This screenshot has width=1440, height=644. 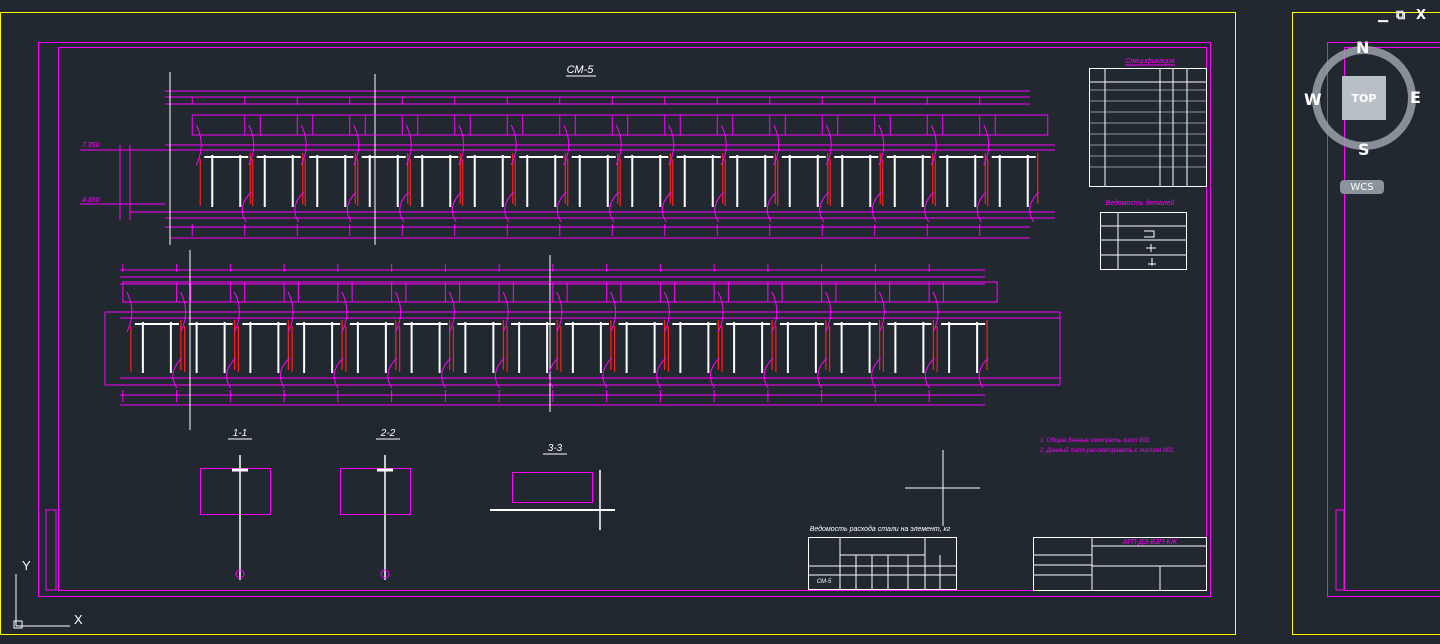 I want to click on steel-table-mark: СМ-5, so click(x=824, y=582).